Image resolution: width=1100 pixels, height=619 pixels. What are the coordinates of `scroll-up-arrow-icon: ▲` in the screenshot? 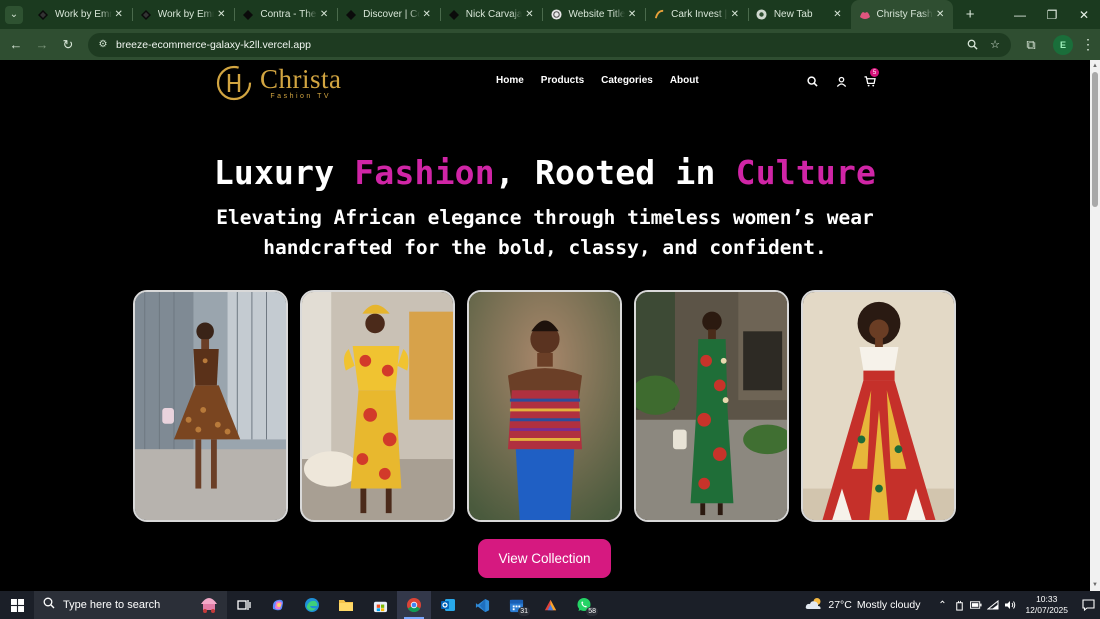 It's located at (1095, 66).